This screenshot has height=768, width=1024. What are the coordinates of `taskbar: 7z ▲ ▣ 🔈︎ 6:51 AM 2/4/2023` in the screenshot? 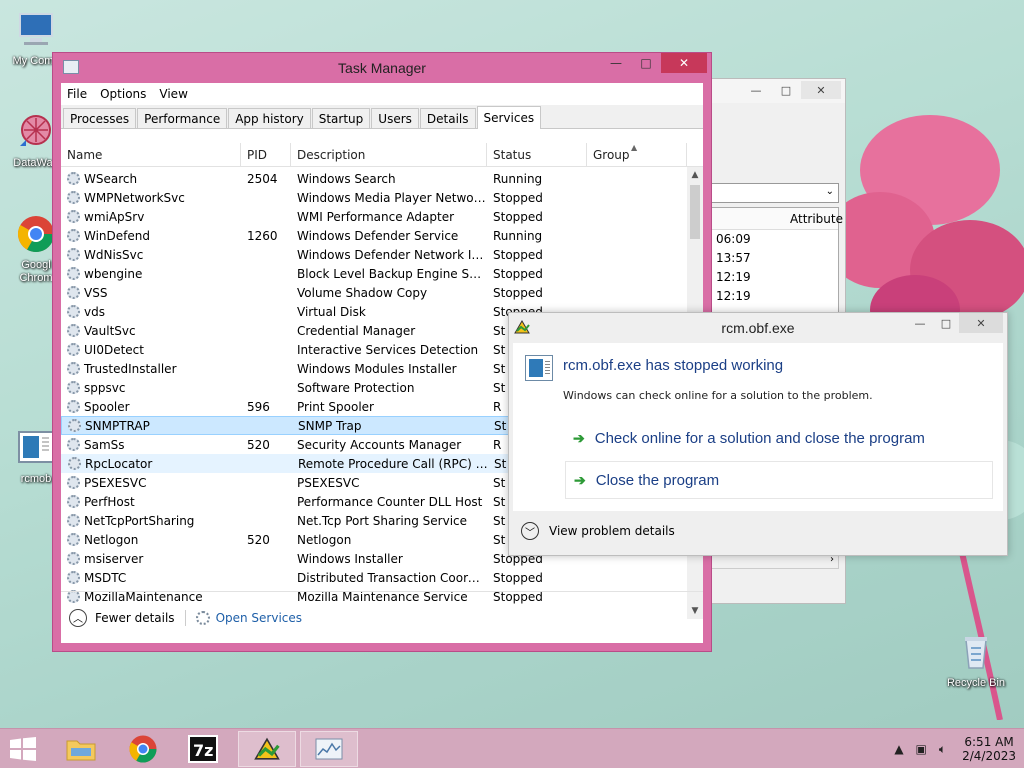 It's located at (512, 748).